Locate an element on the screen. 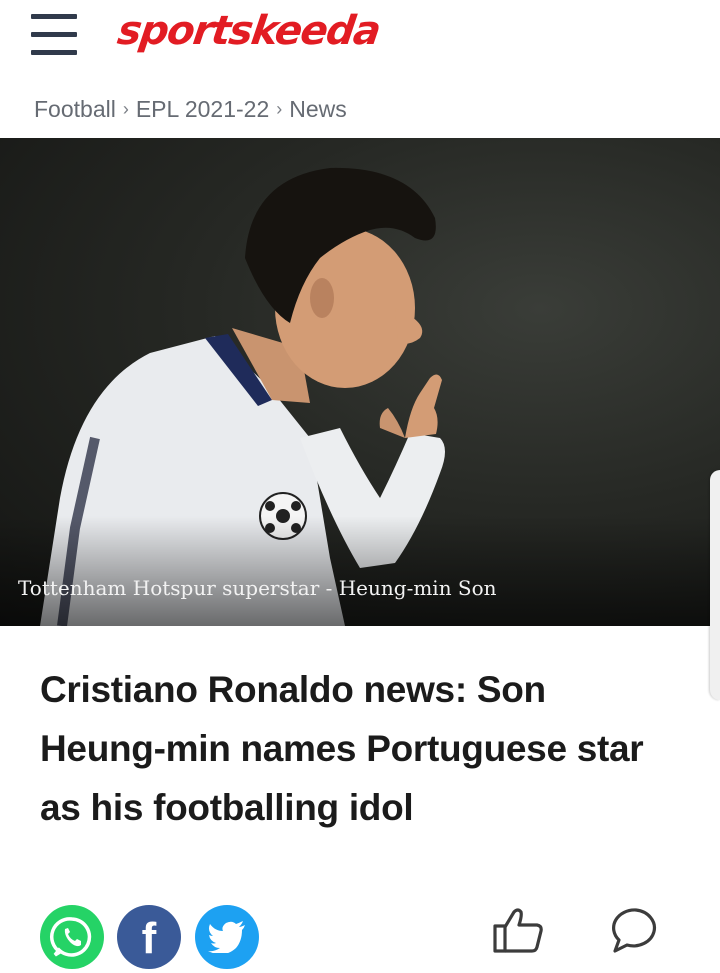  site-logo: sportskeeda is located at coordinates (249, 31).